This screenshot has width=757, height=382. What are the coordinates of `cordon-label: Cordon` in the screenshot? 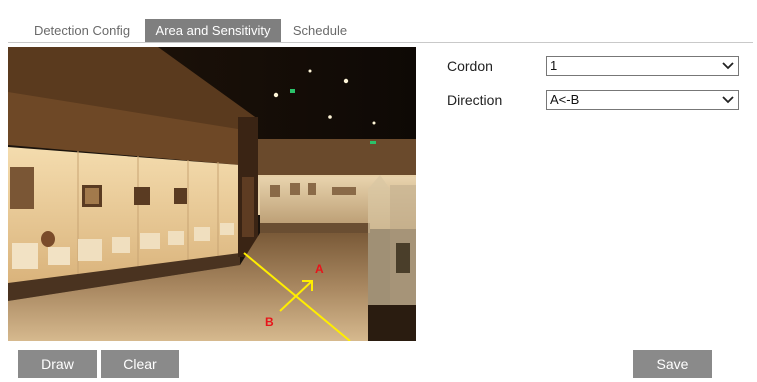 It's located at (470, 66).